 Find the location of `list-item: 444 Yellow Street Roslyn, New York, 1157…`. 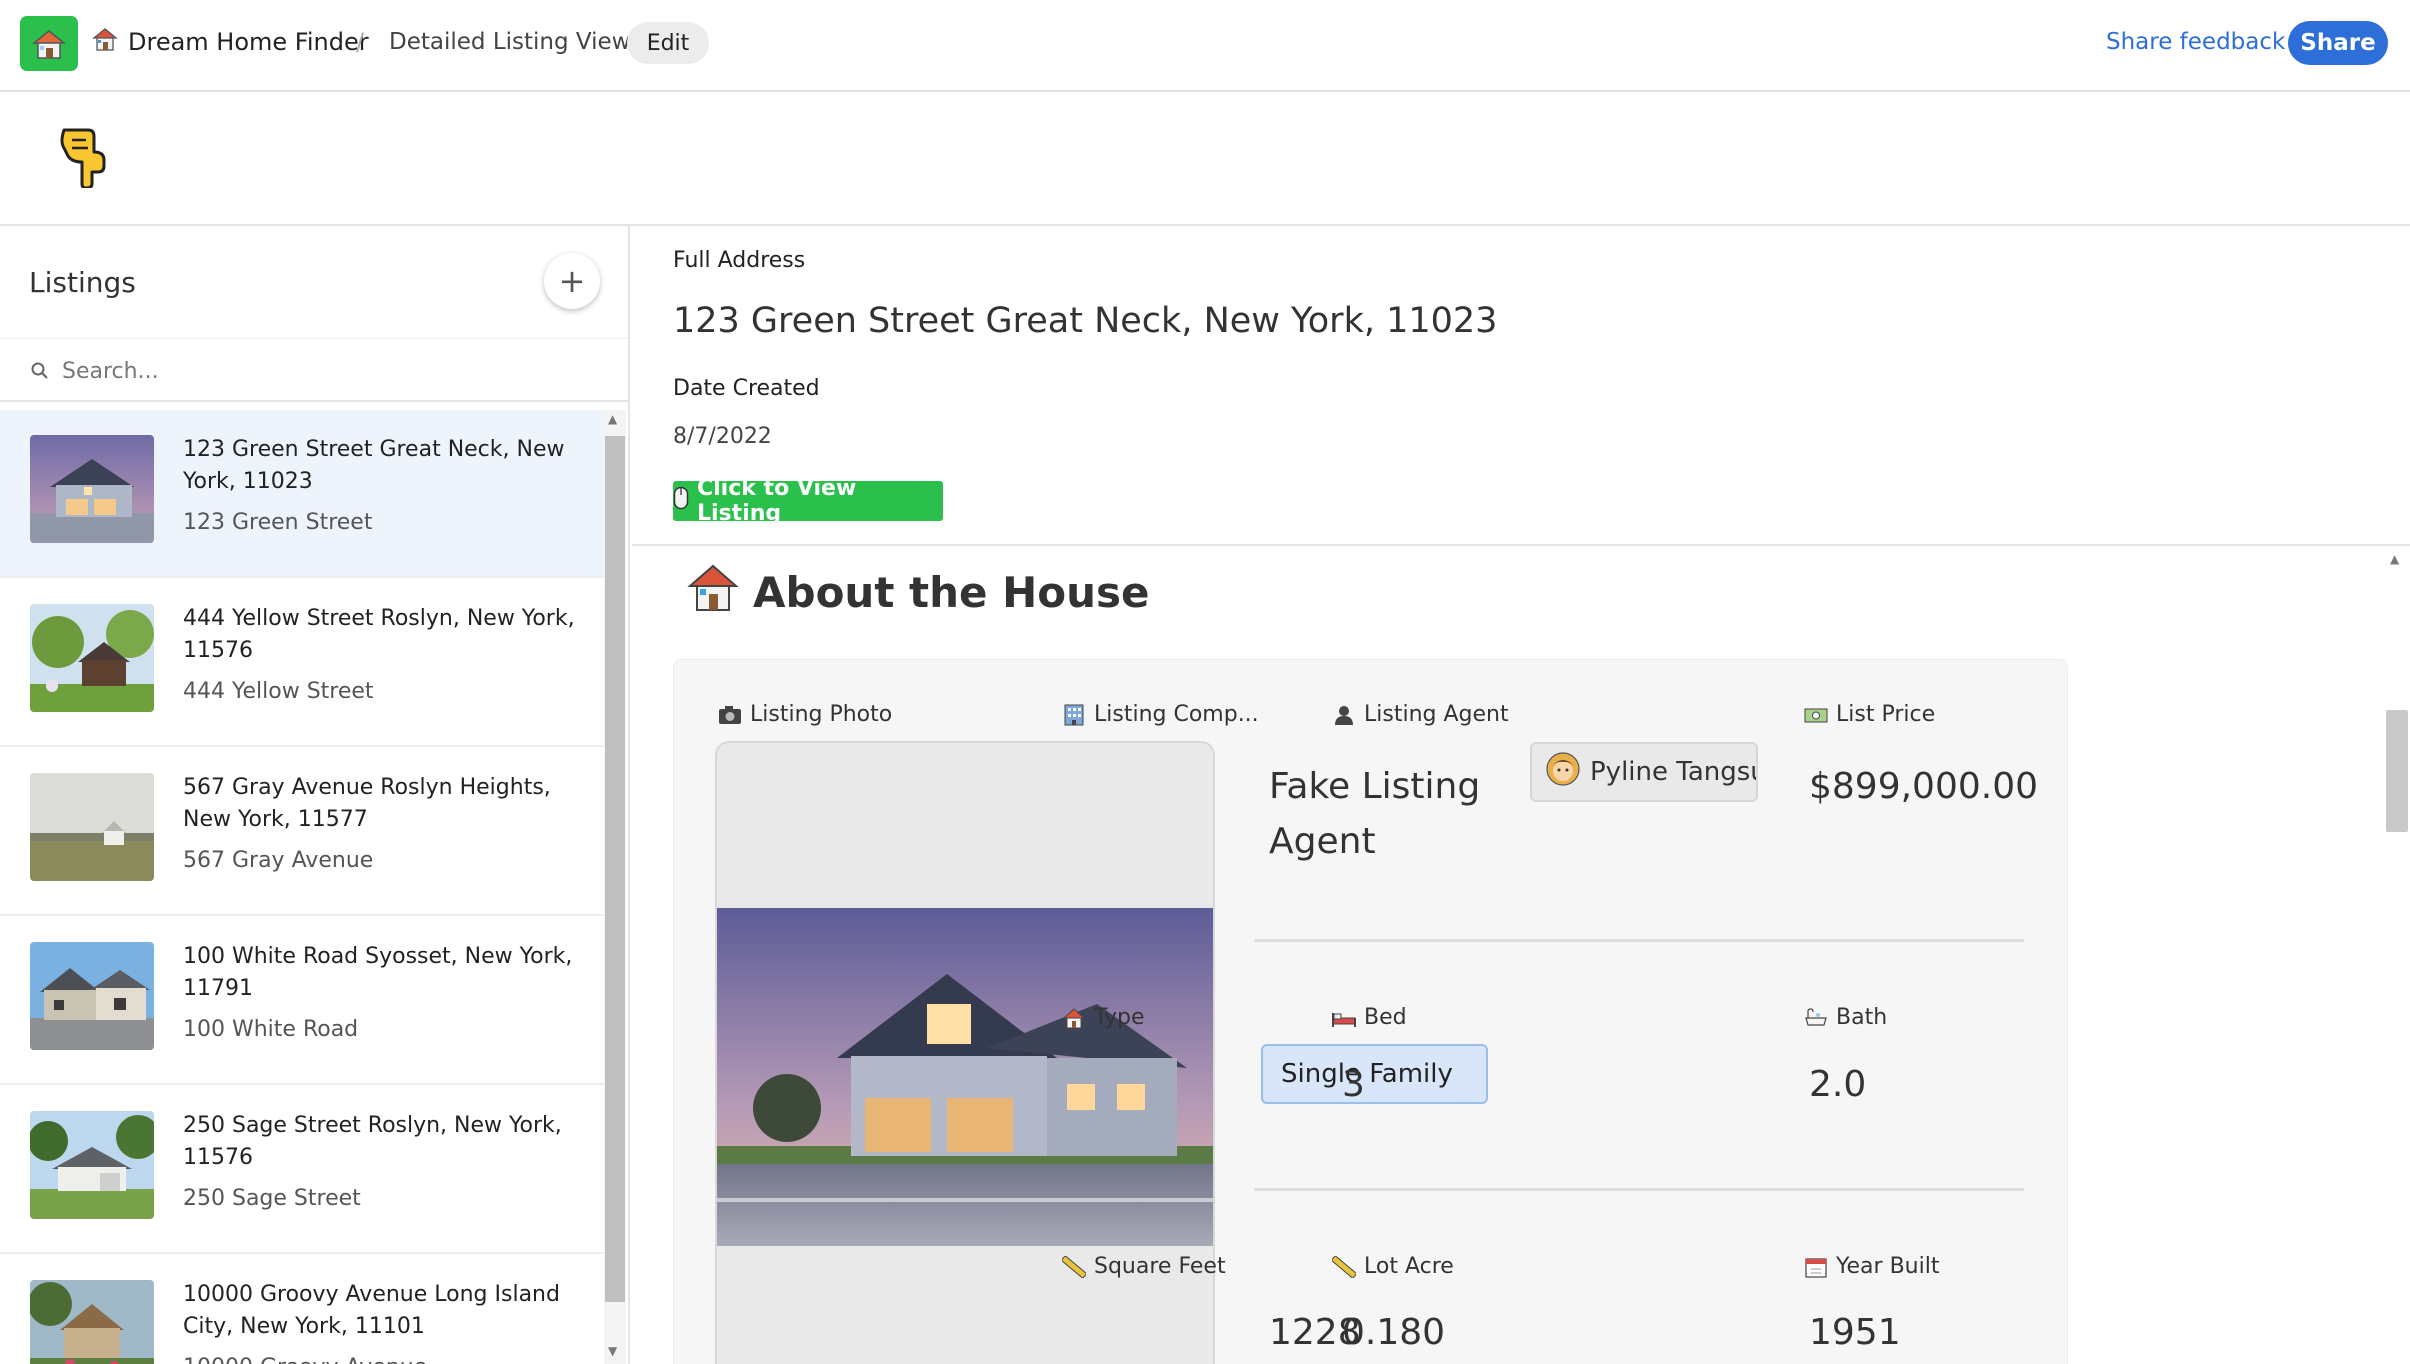

list-item: 444 Yellow Street Roslyn, New York, 1157… is located at coordinates (302, 663).